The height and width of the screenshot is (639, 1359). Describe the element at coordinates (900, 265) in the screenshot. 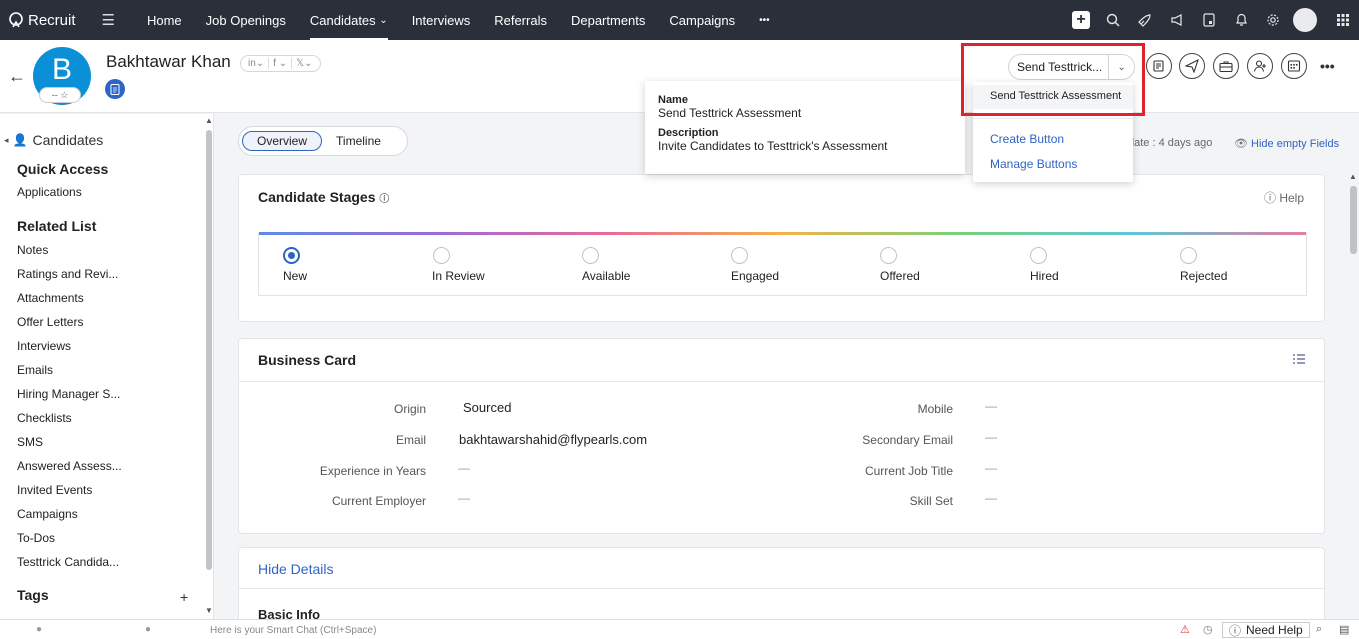

I see `stage-offered: Offered` at that location.